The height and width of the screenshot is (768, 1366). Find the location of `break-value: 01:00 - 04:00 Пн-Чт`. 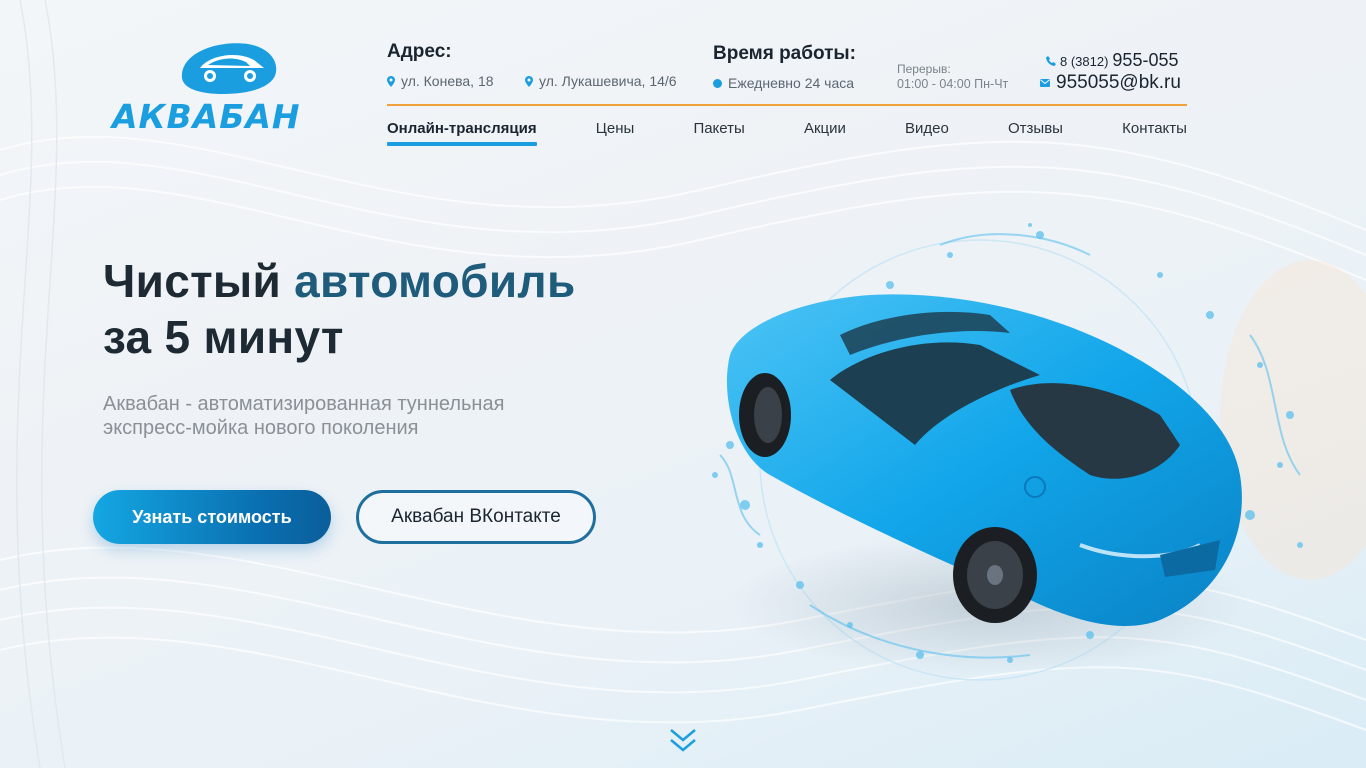

break-value: 01:00 - 04:00 Пн-Чт is located at coordinates (953, 84).